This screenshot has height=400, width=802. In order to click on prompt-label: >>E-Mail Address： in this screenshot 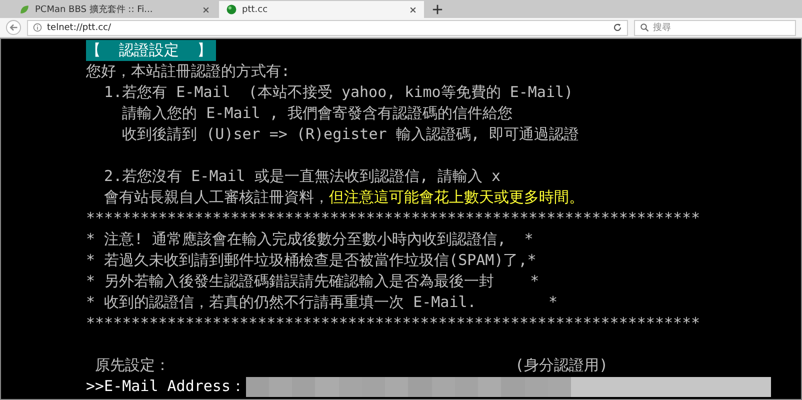, I will do `click(166, 386)`.